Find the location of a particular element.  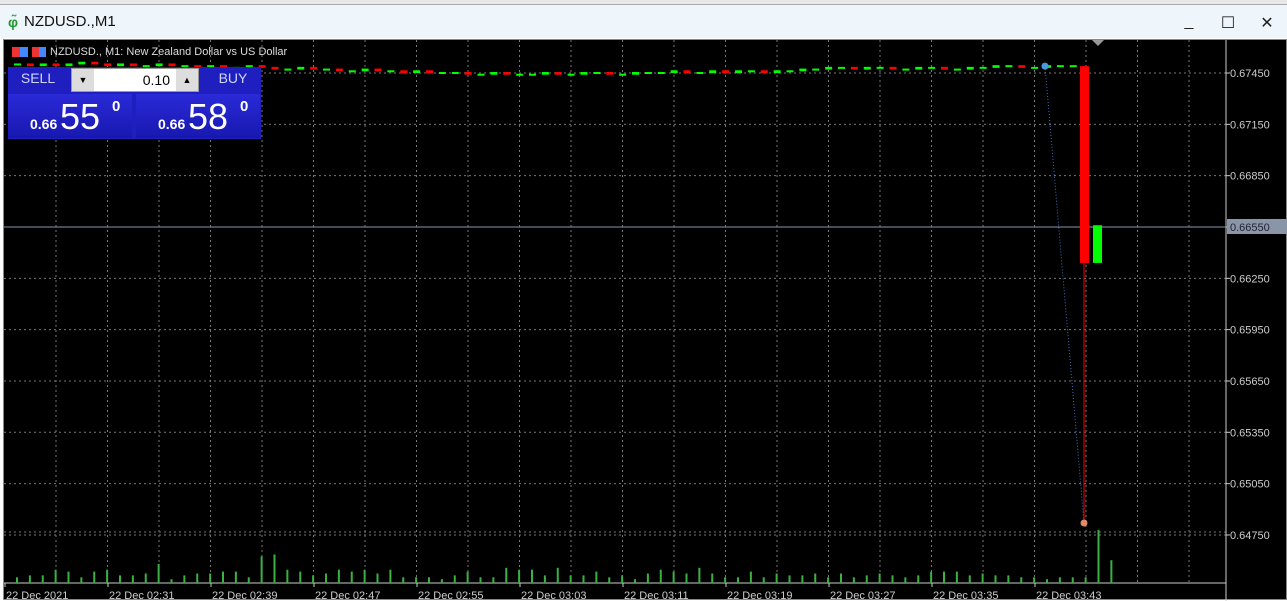

price-label: 0.67150 is located at coordinates (1250, 125).